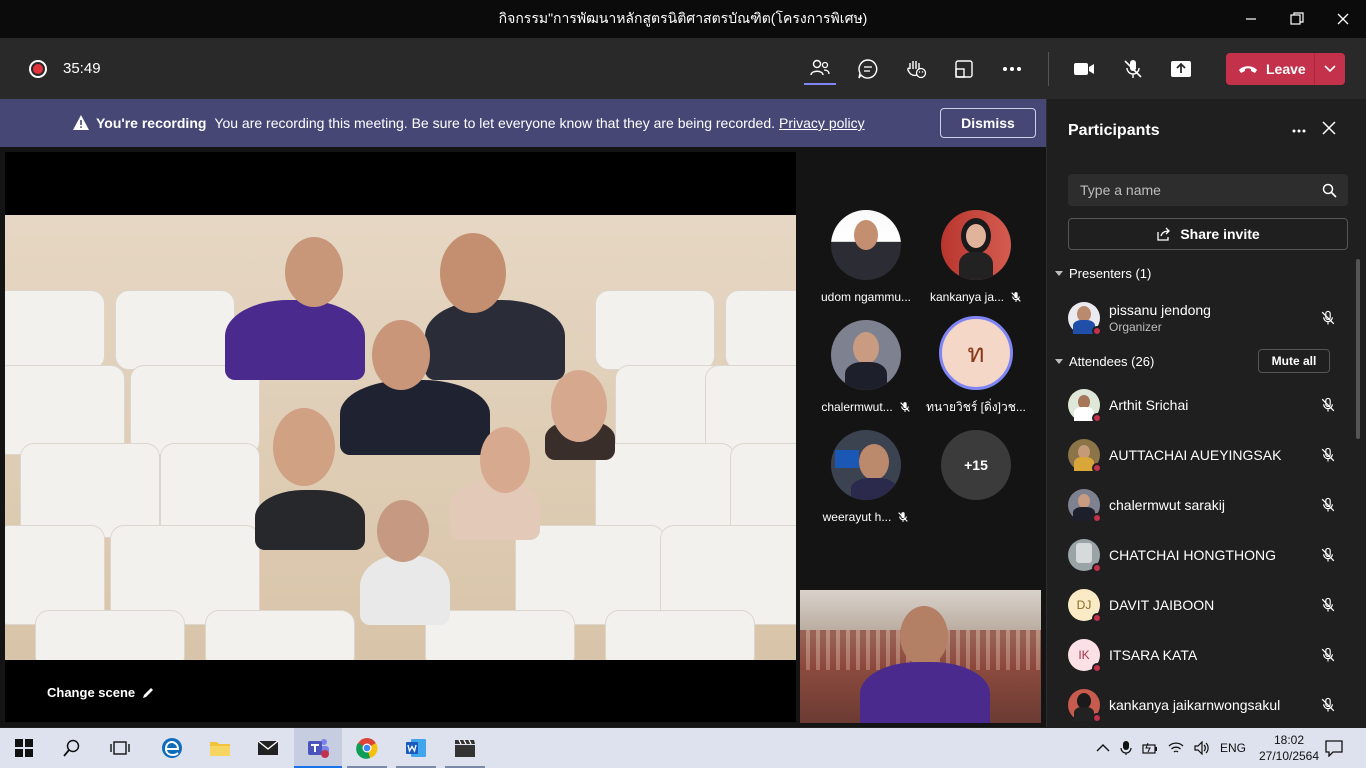 The image size is (1366, 768). I want to click on rooms-button, so click(964, 69).